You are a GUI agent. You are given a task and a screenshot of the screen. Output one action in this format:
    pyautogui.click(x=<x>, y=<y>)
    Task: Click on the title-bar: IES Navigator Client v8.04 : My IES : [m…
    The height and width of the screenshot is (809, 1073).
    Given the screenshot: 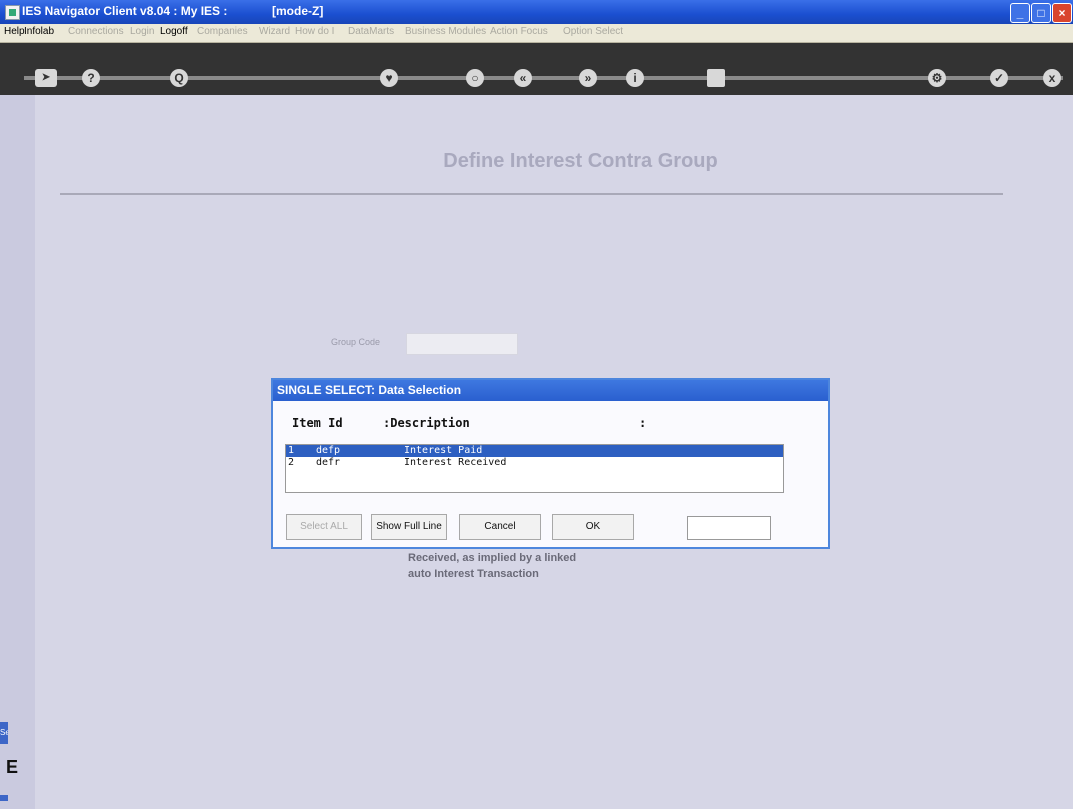 What is the action you would take?
    pyautogui.click(x=536, y=12)
    